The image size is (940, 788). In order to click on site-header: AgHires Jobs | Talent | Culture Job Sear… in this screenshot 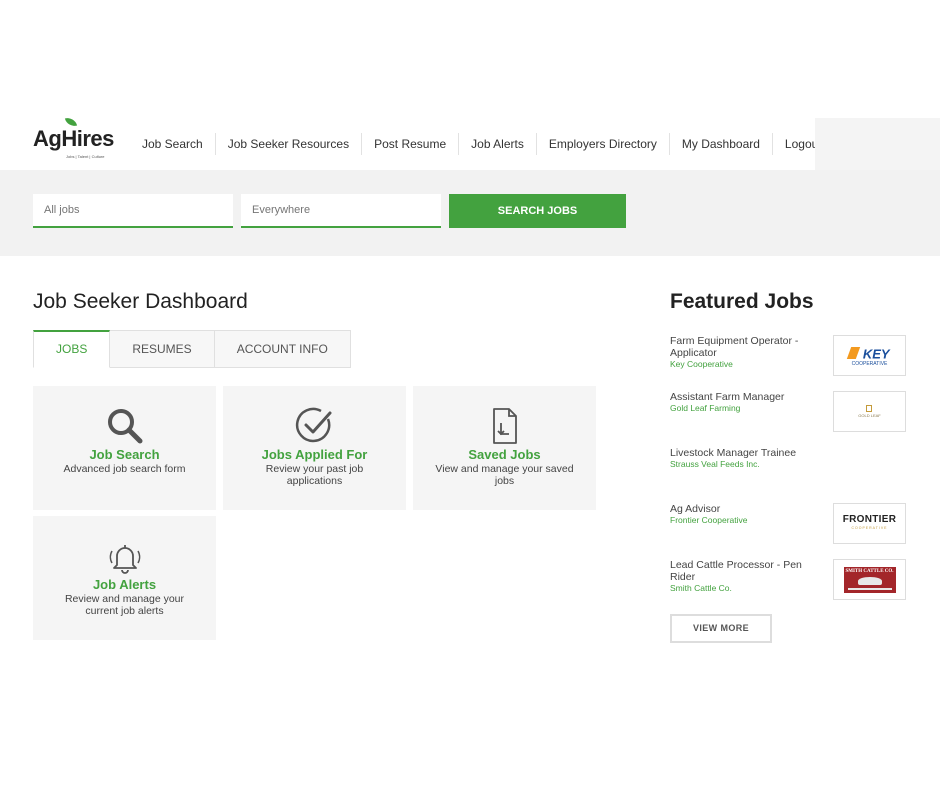, I will do `click(470, 142)`.